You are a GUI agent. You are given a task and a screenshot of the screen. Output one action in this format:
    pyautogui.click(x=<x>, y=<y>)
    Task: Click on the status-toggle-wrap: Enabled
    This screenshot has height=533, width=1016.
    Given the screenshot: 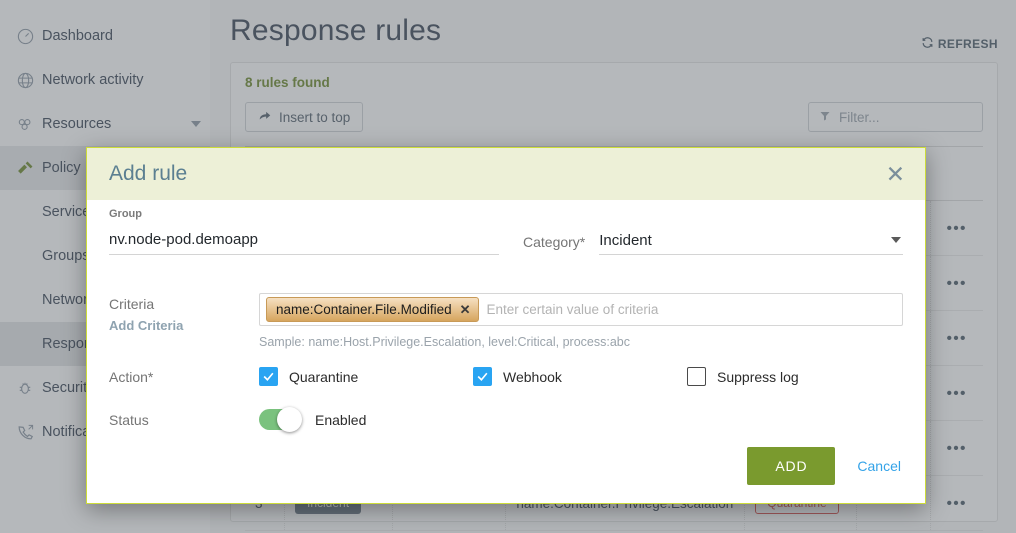 What is the action you would take?
    pyautogui.click(x=313, y=419)
    